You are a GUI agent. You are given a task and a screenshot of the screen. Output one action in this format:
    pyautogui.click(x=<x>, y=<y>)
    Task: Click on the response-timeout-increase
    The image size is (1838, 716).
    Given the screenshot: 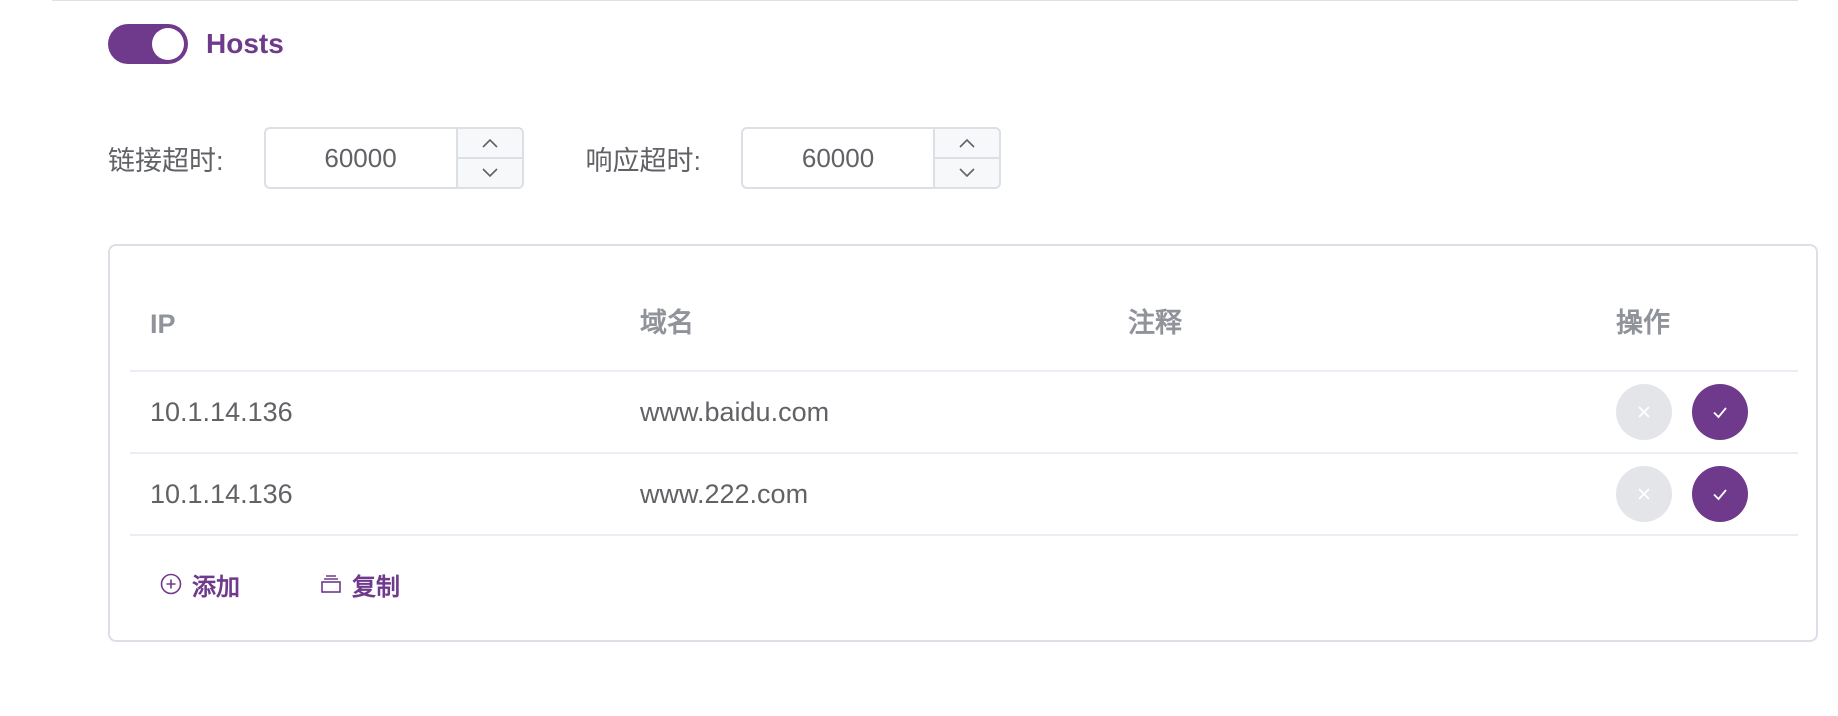 What is the action you would take?
    pyautogui.click(x=967, y=144)
    